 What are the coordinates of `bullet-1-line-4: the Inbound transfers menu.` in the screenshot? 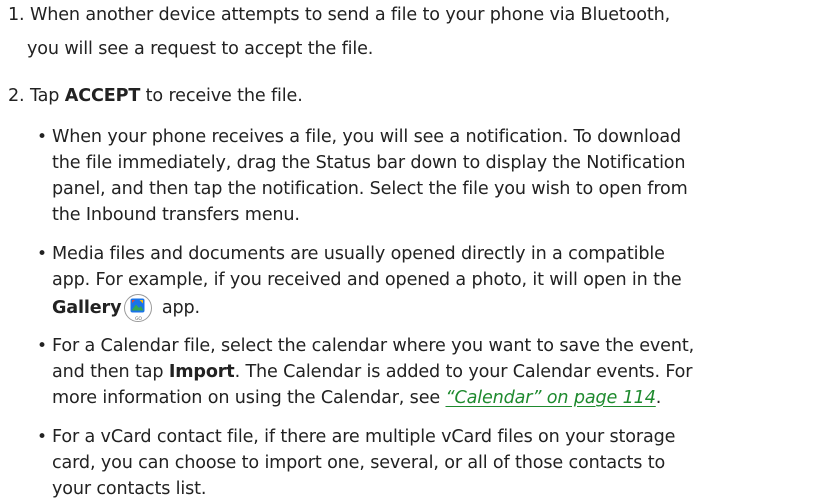 It's located at (176, 215).